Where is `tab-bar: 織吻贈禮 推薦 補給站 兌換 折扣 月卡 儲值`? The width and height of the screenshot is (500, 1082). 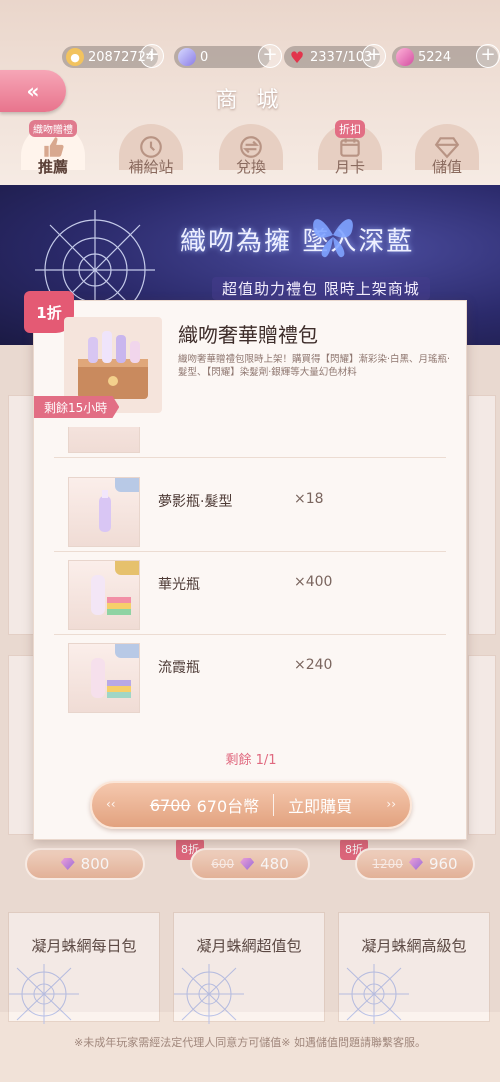
tab-bar: 織吻贈禮 推薦 補給站 兌換 折扣 月卡 儲值 is located at coordinates (250, 152).